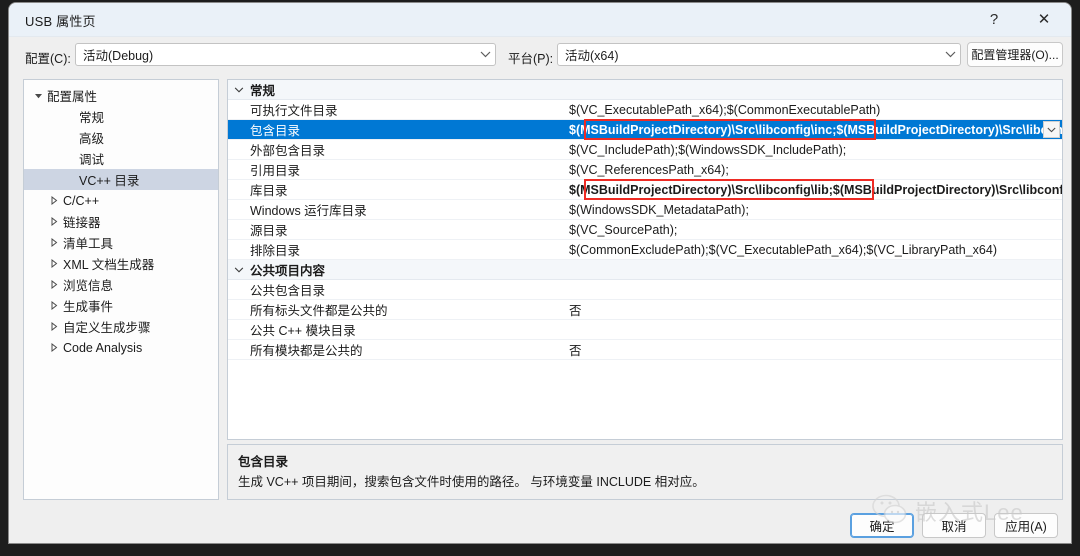 Image resolution: width=1080 pixels, height=556 pixels. Describe the element at coordinates (81, 200) in the screenshot. I see `sidebar-item-label: C/C++` at that location.